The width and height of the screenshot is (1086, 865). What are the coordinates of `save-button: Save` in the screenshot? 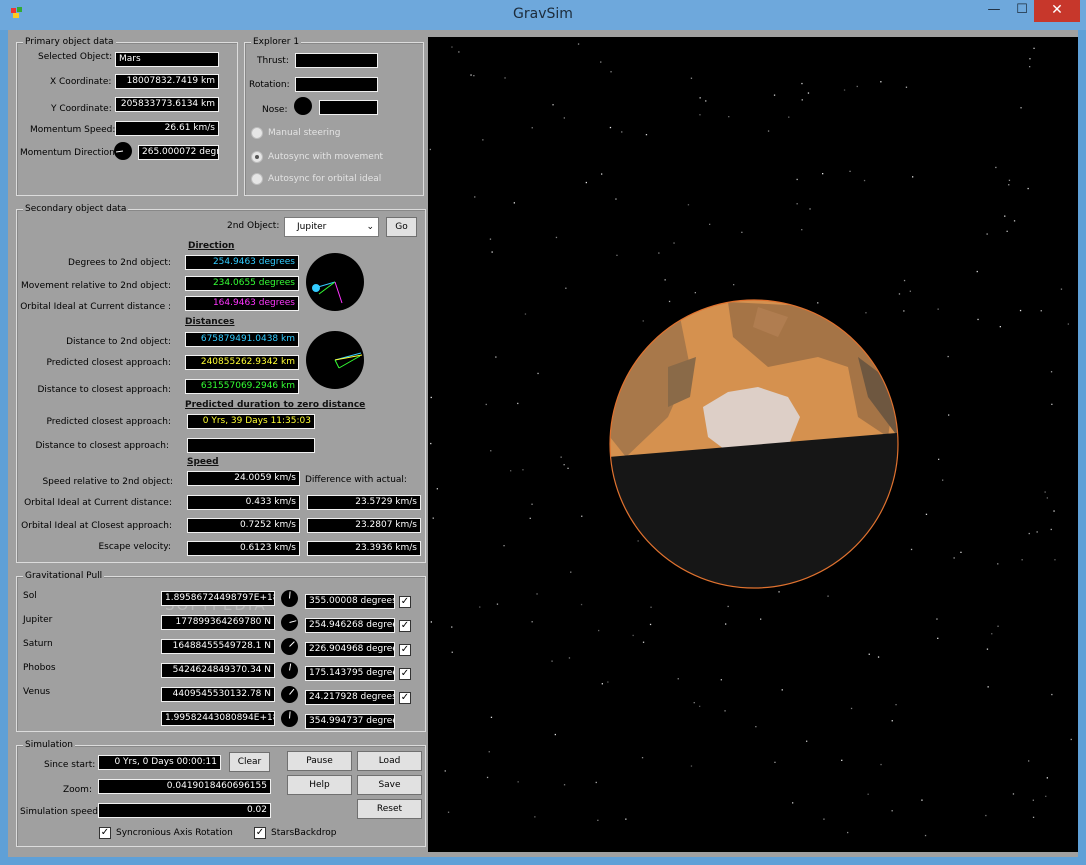 It's located at (389, 785).